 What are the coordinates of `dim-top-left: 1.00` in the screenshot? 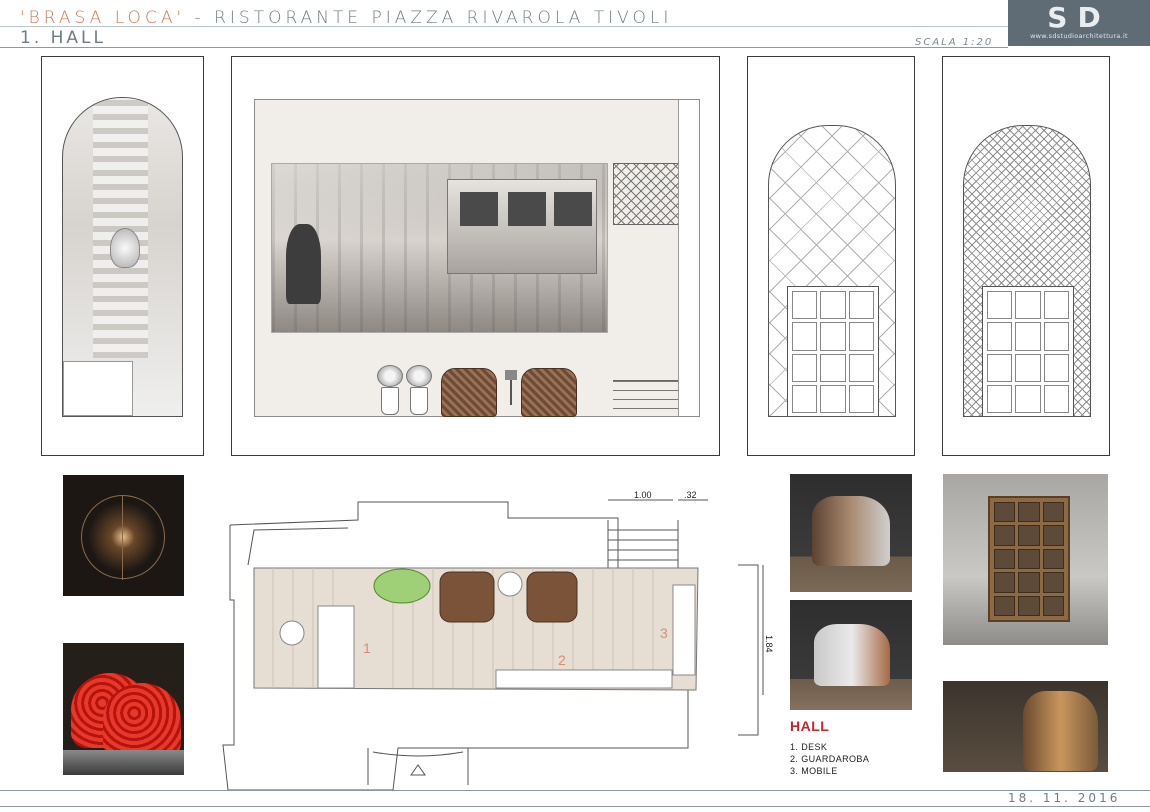 It's located at (643, 495).